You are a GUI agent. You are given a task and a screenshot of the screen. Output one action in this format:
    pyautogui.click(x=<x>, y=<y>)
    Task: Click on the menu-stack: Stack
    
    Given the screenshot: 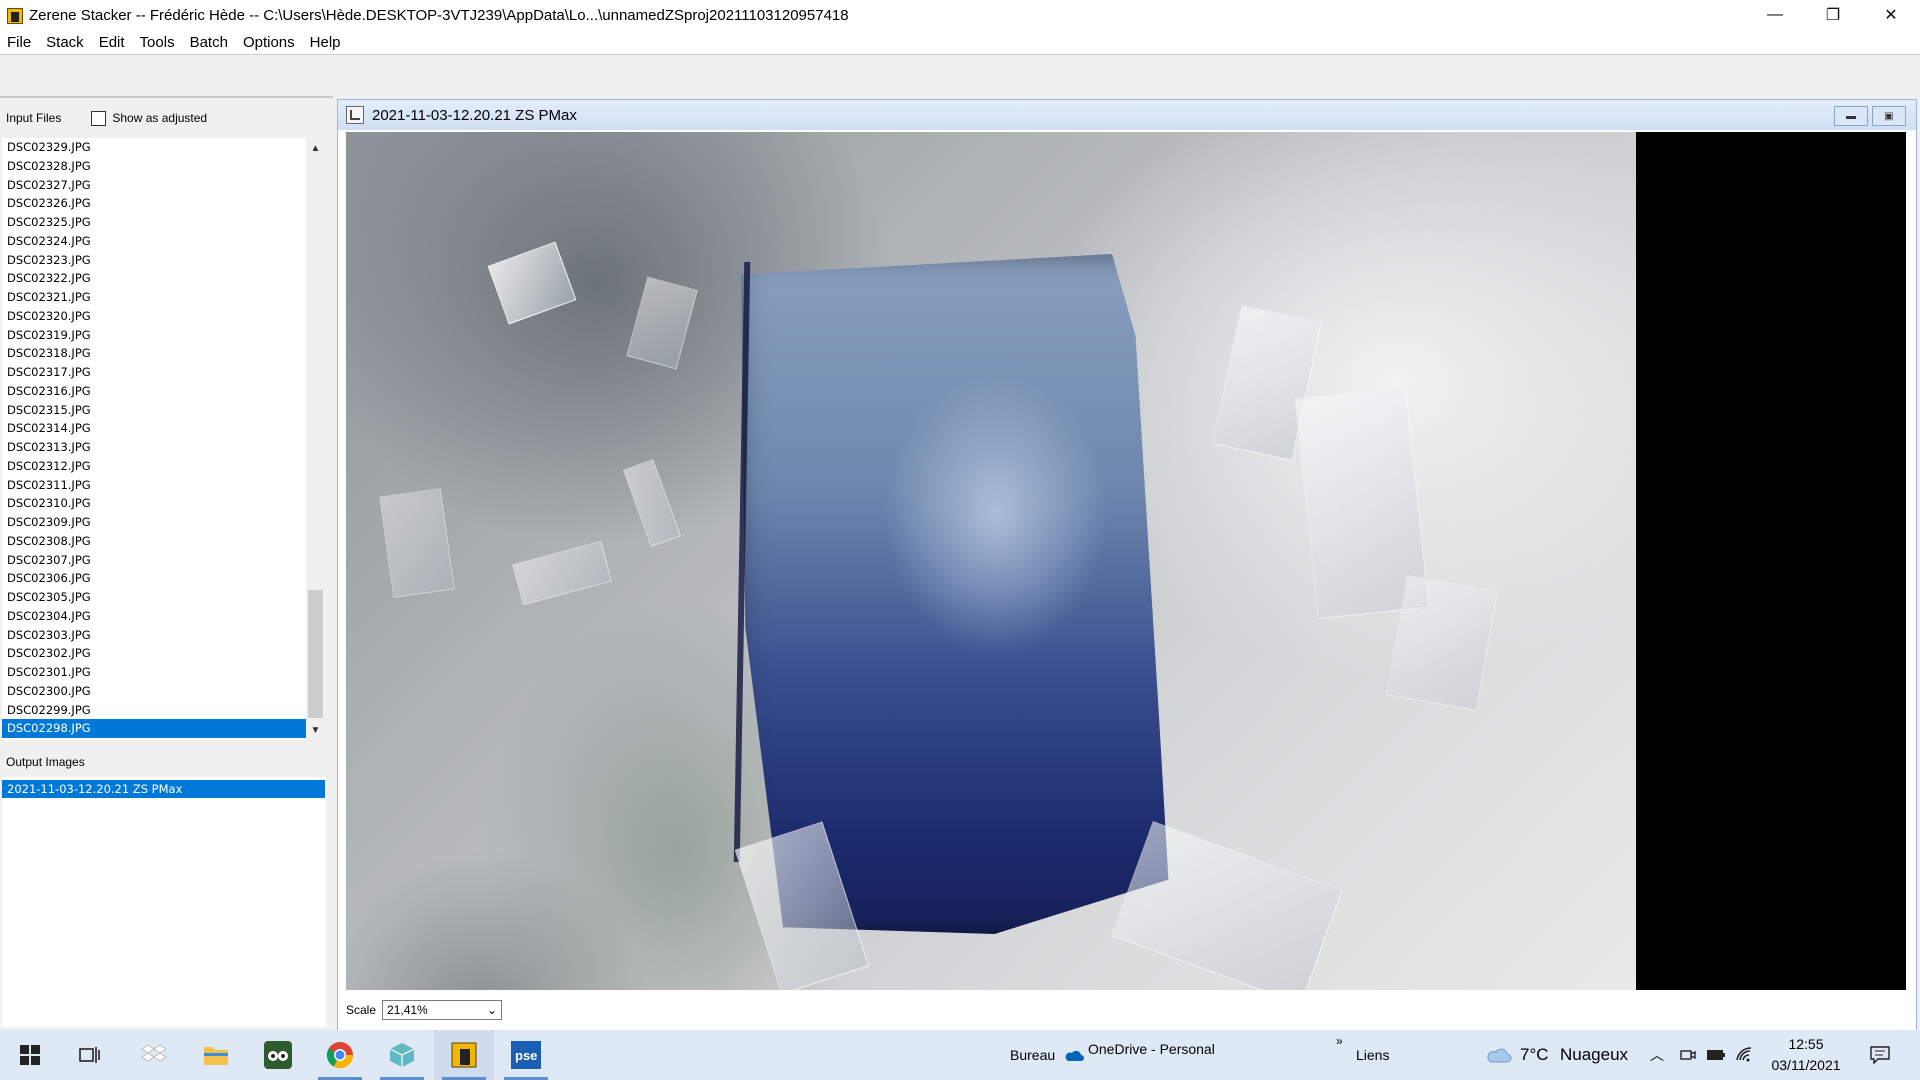 What is the action you would take?
    pyautogui.click(x=65, y=42)
    